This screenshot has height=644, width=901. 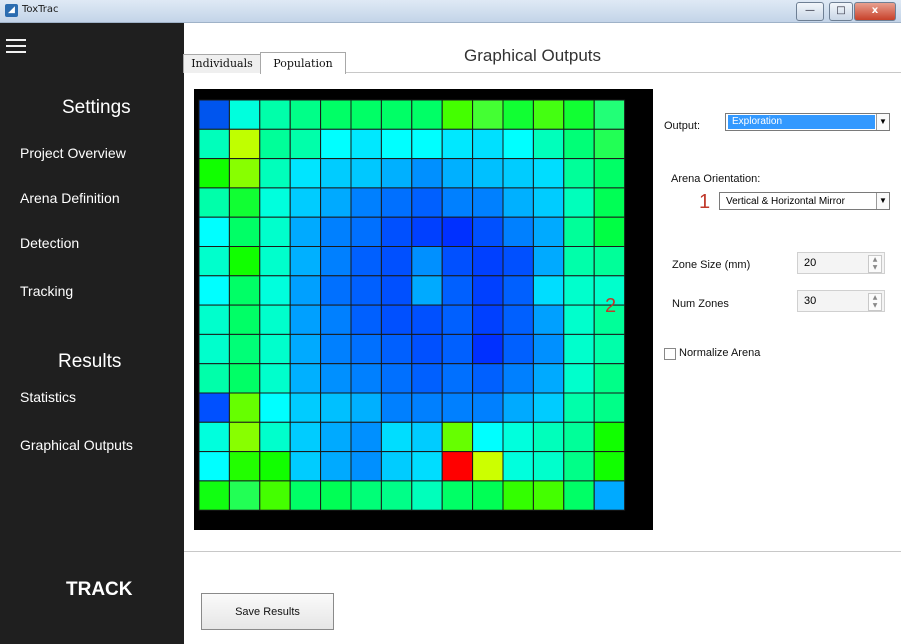 What do you see at coordinates (670, 354) in the screenshot?
I see `normalize-arena-checkbox` at bounding box center [670, 354].